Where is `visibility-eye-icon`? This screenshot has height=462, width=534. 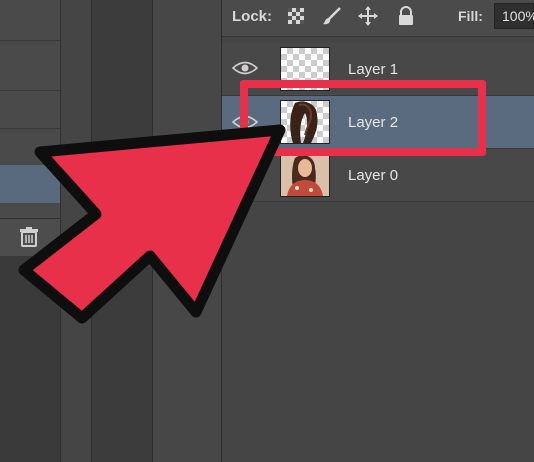 visibility-eye-icon is located at coordinates (245, 68).